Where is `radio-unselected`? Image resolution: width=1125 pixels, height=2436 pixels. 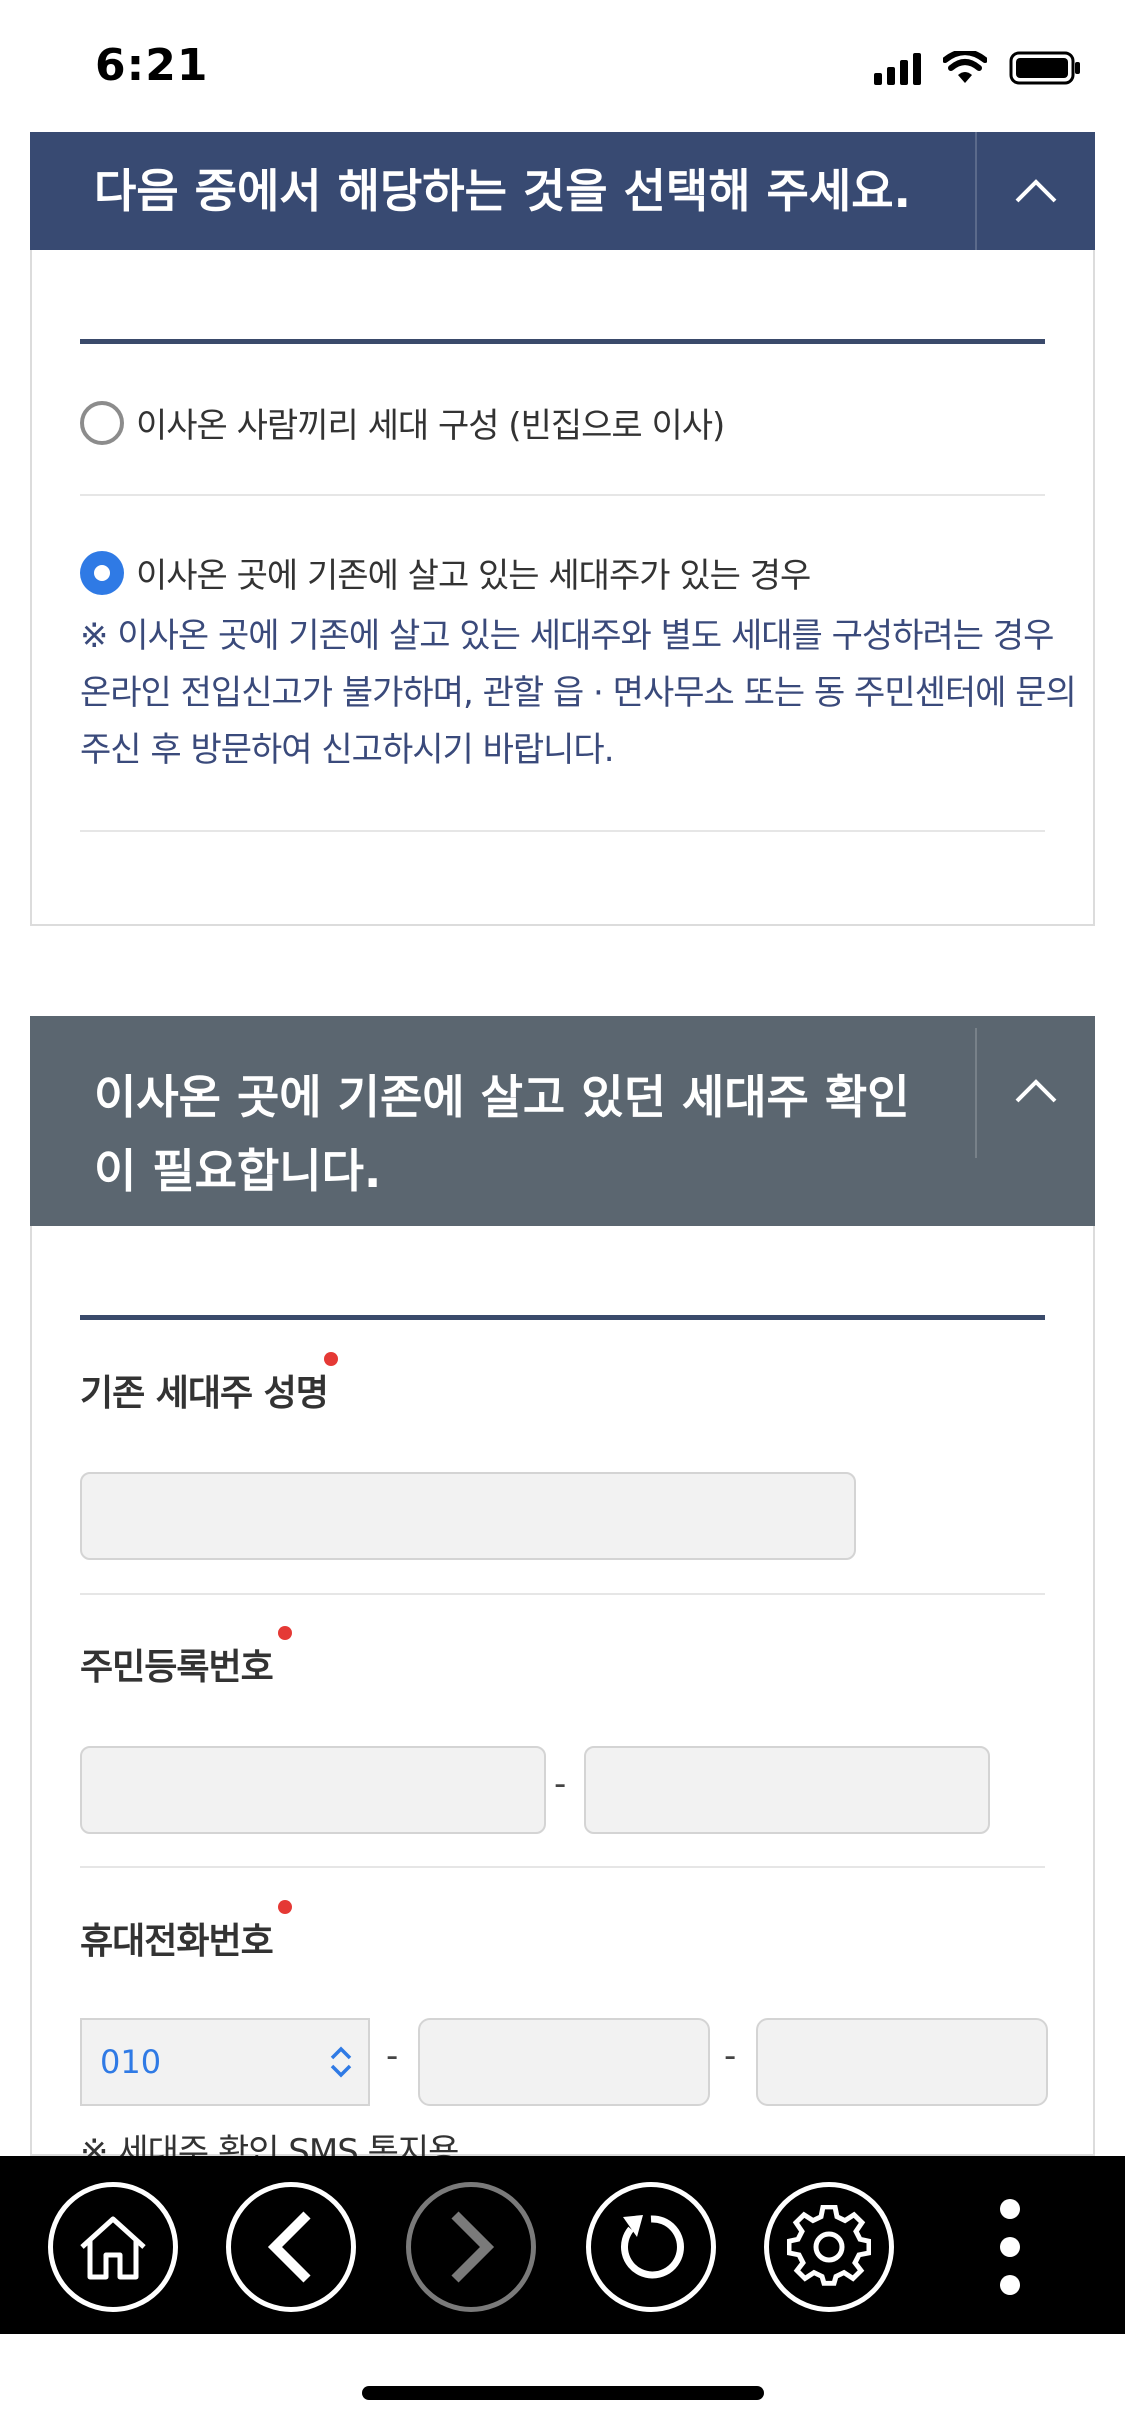
radio-unselected is located at coordinates (102, 422).